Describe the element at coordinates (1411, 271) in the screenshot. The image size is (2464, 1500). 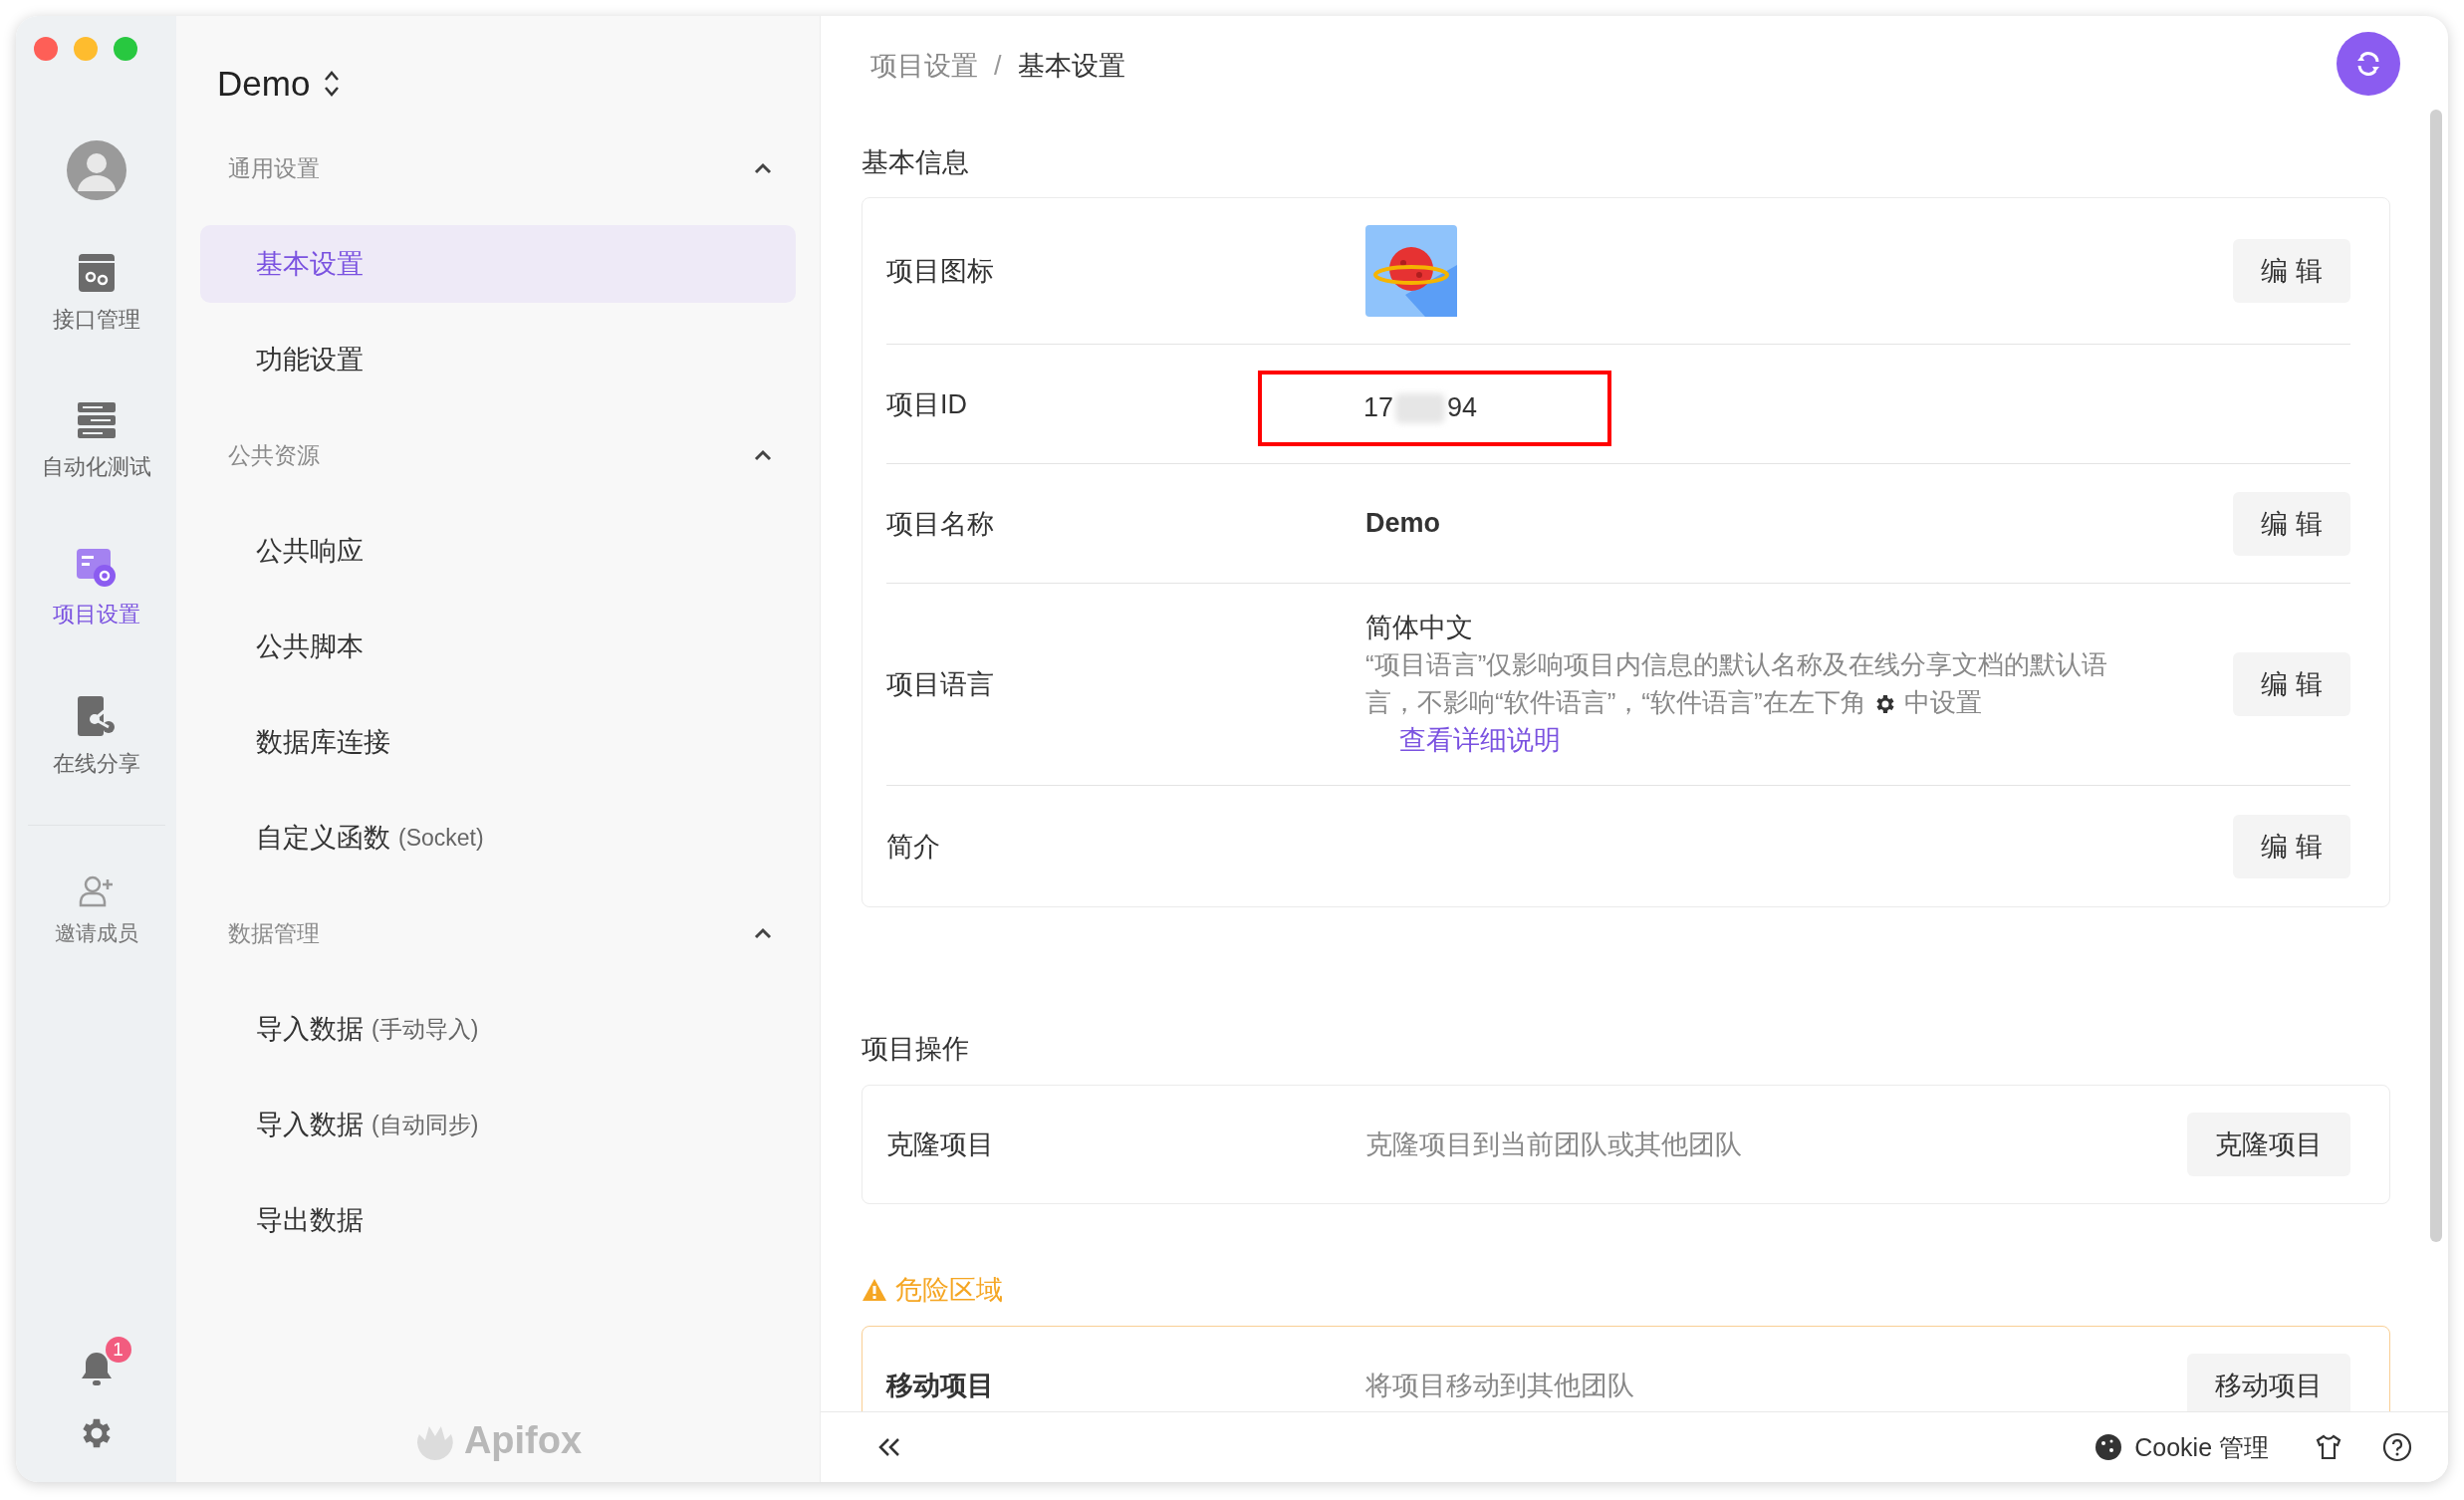
I see `planet-icon` at that location.